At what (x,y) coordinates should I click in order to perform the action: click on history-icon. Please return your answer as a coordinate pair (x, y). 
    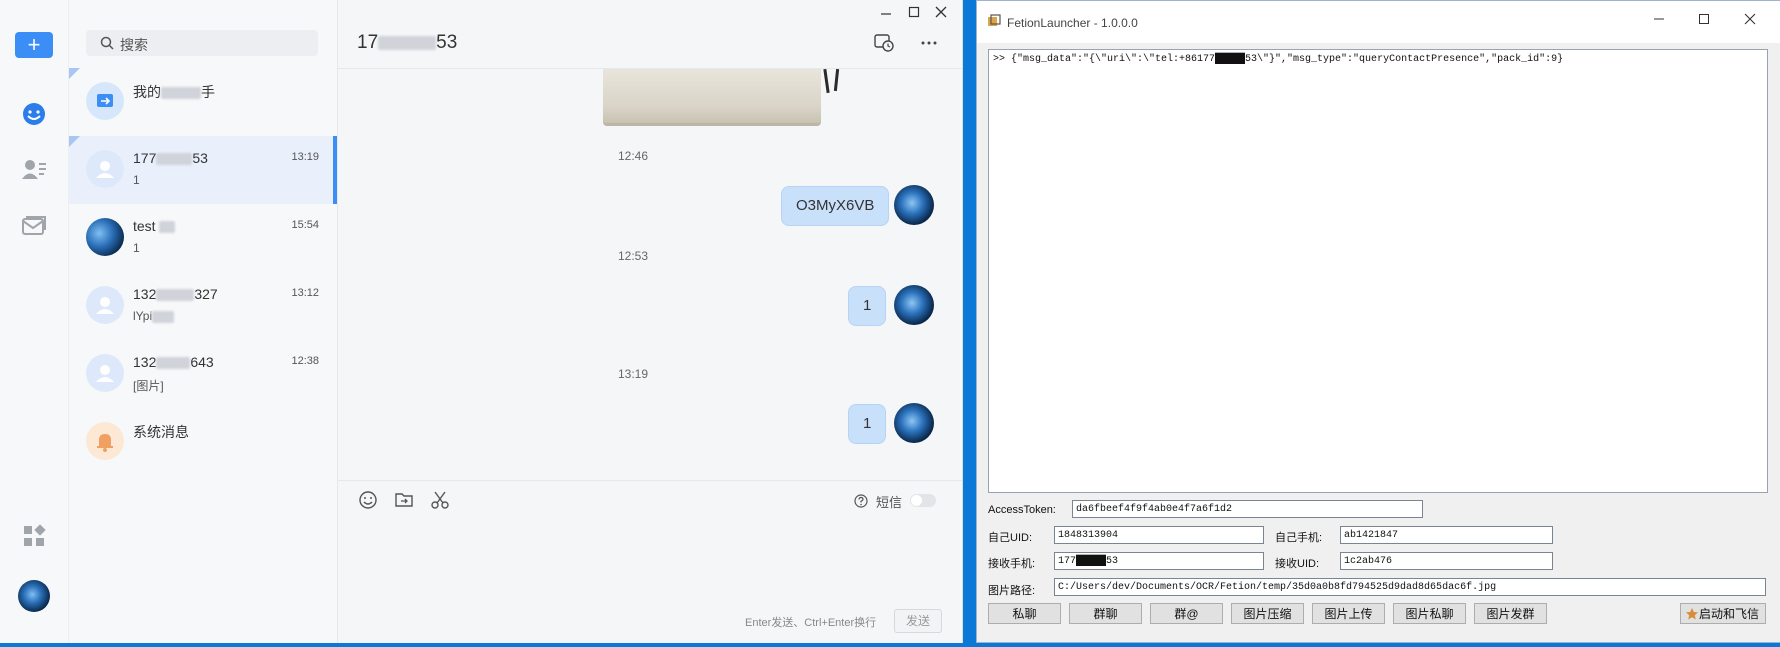
    Looking at the image, I should click on (884, 43).